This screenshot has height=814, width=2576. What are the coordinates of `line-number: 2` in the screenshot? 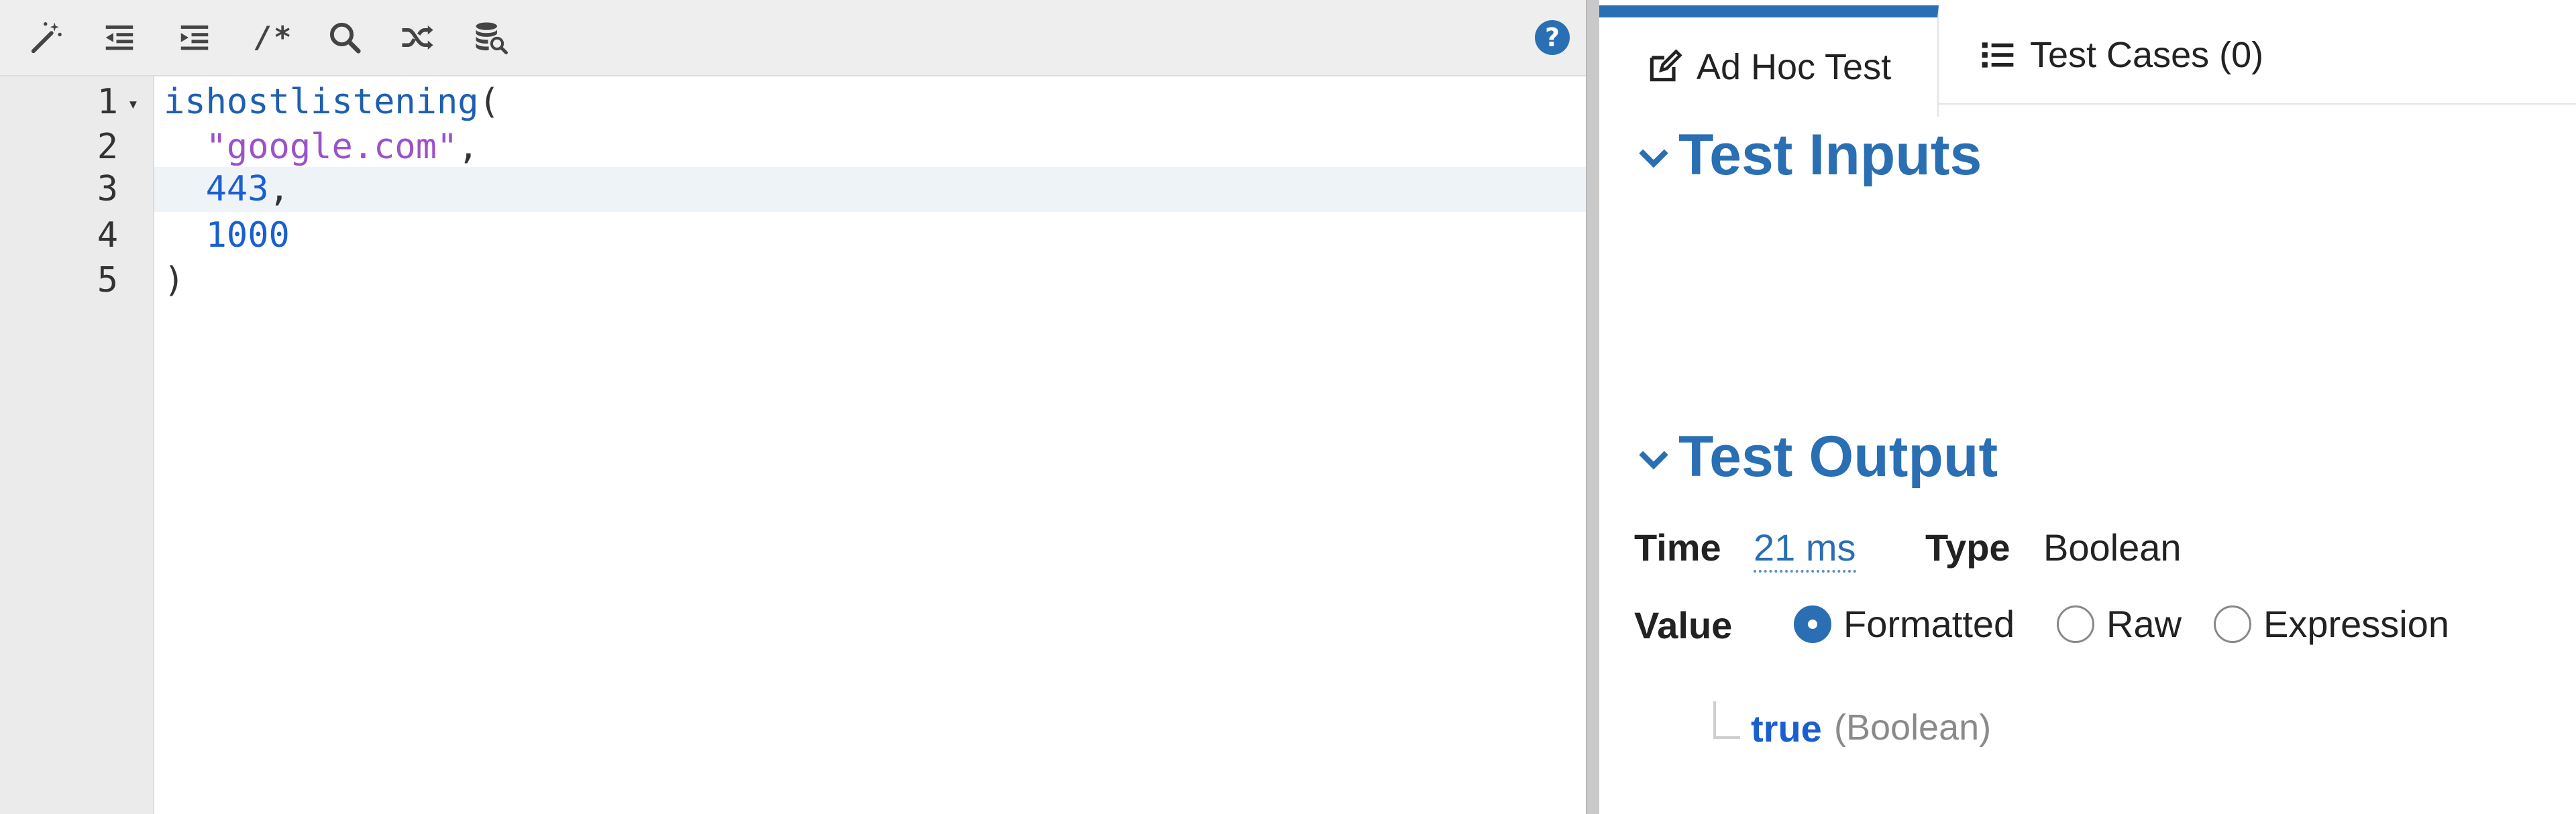 It's located at (107, 147).